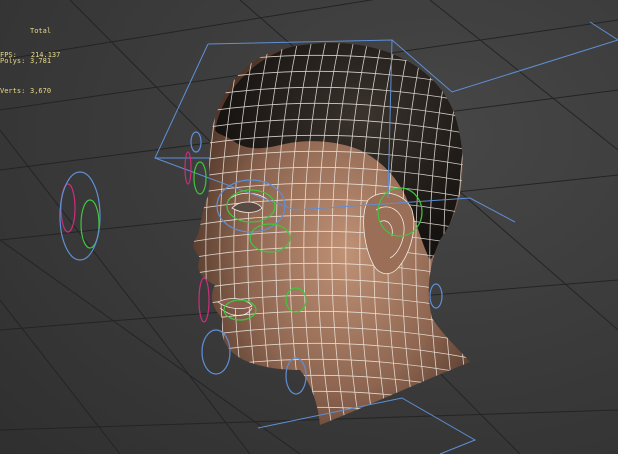 The height and width of the screenshot is (454, 618). What do you see at coordinates (216, 352) in the screenshot?
I see `control-chin-ring` at bounding box center [216, 352].